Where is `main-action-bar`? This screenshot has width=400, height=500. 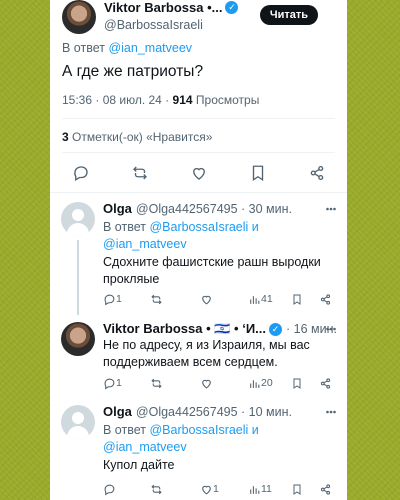
main-action-bar is located at coordinates (198, 174).